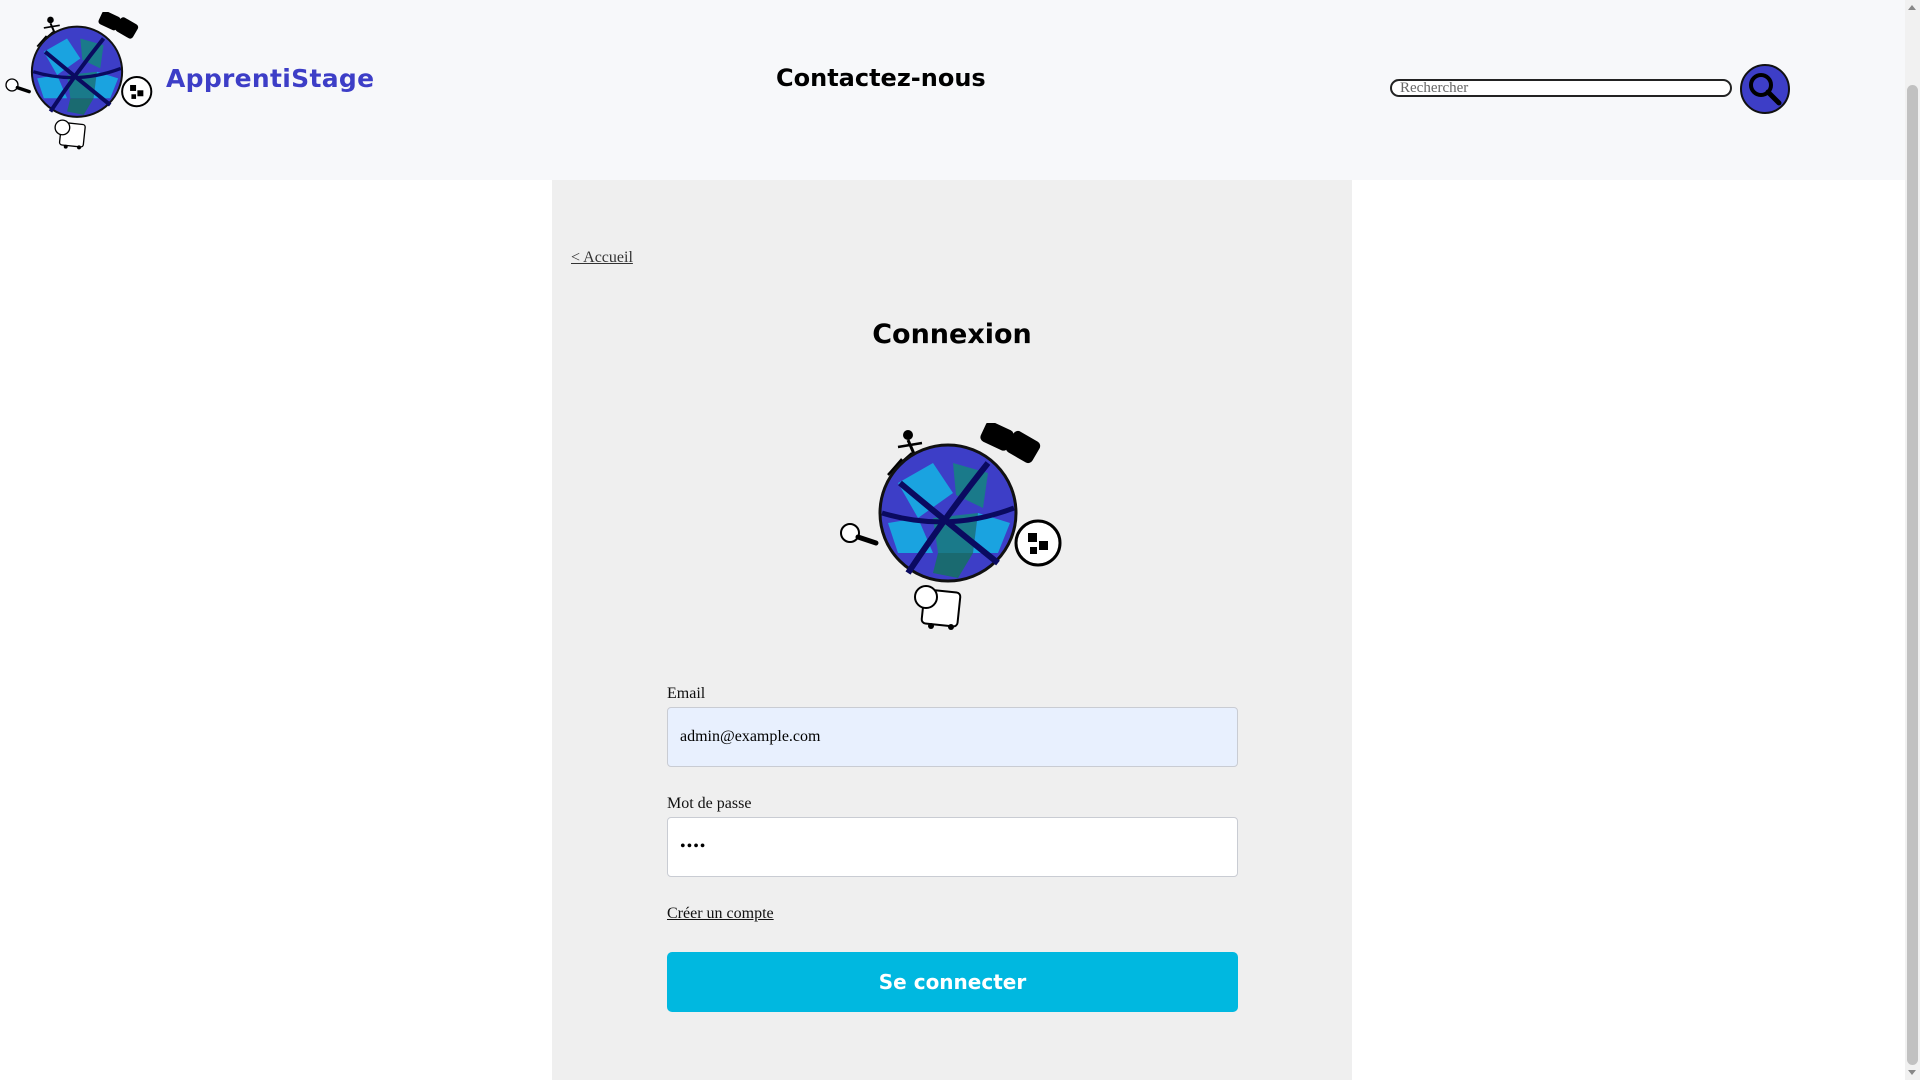  I want to click on brand-name: ApprentiStage, so click(270, 78).